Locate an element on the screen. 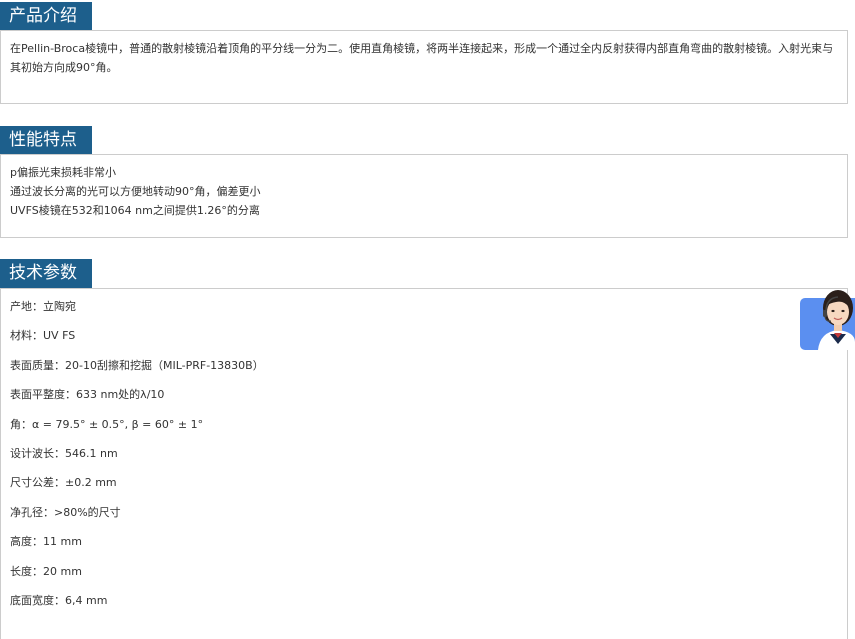 Image resolution: width=855 pixels, height=639 pixels. spec-row-base-width: 底面宽度：6,4 mm is located at coordinates (424, 607).